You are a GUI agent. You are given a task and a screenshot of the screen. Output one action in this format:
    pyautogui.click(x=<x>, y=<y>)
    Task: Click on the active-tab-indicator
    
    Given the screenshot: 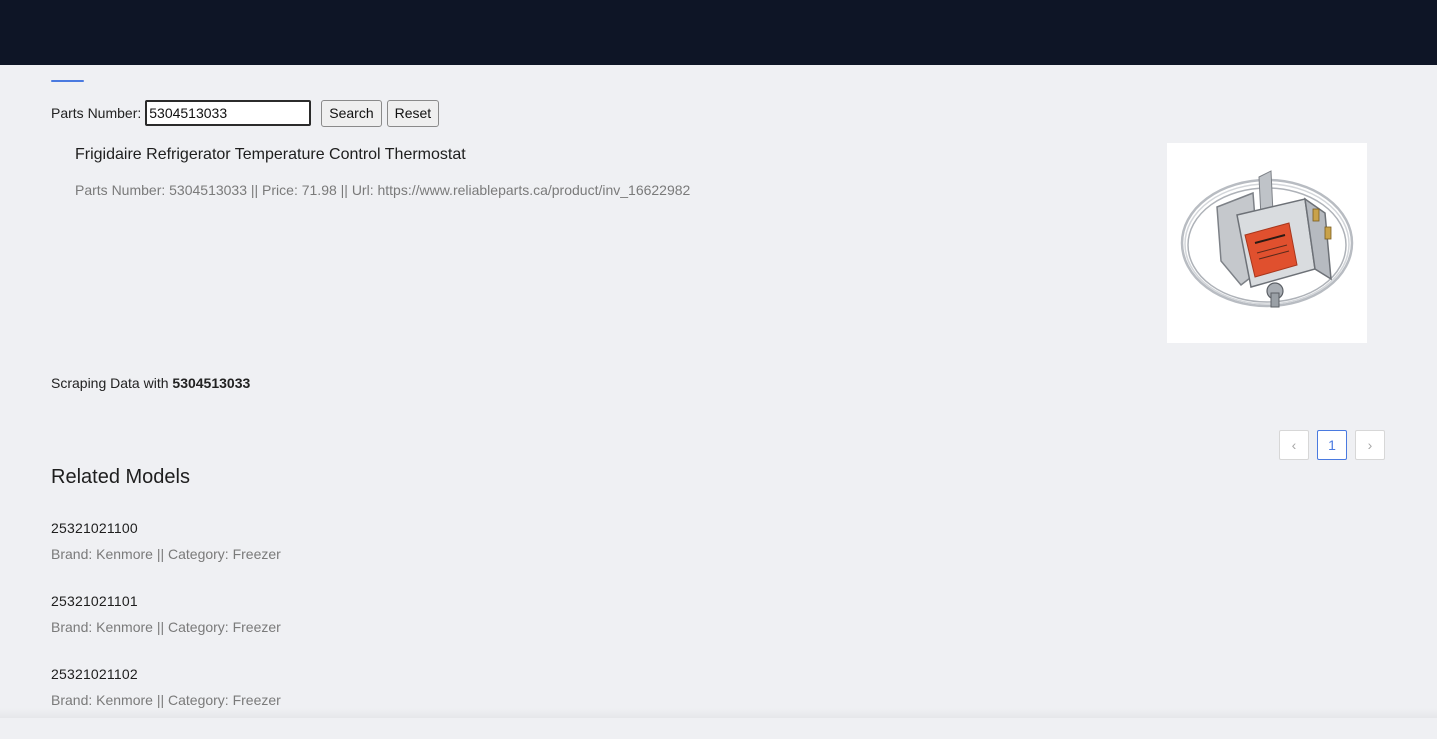 What is the action you would take?
    pyautogui.click(x=67, y=81)
    